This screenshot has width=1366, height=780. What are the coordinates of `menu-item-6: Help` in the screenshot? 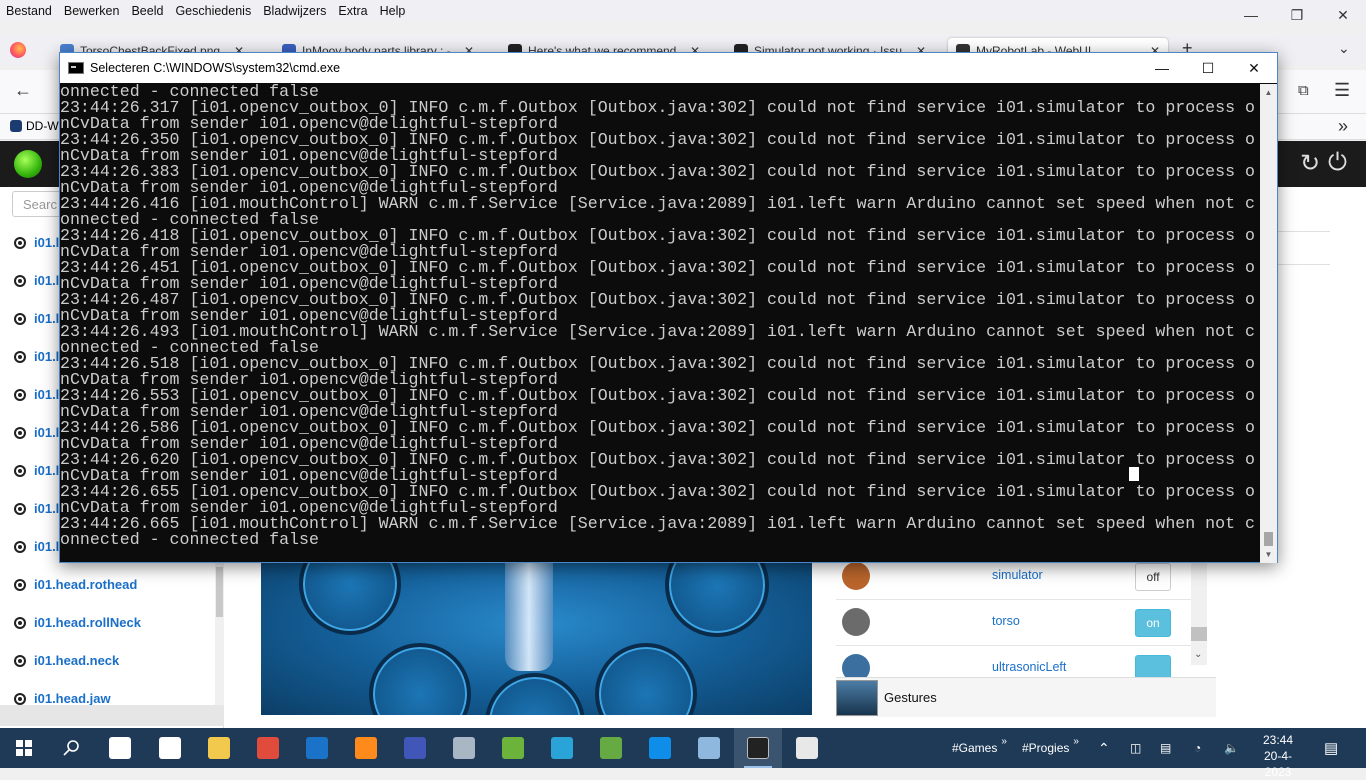 It's located at (393, 11).